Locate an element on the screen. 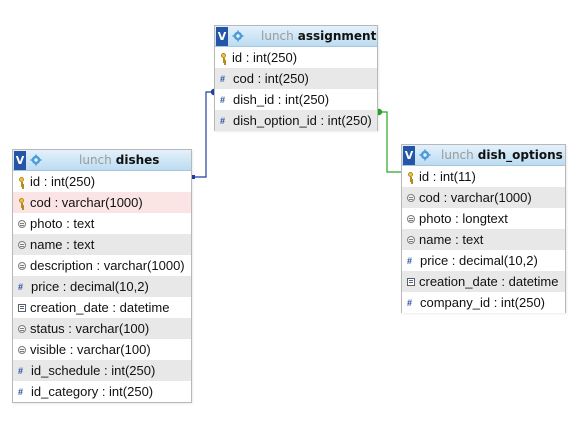 Image resolution: width=584 pixels, height=432 pixels. dish-options-assignment-link is located at coordinates (390, 142).